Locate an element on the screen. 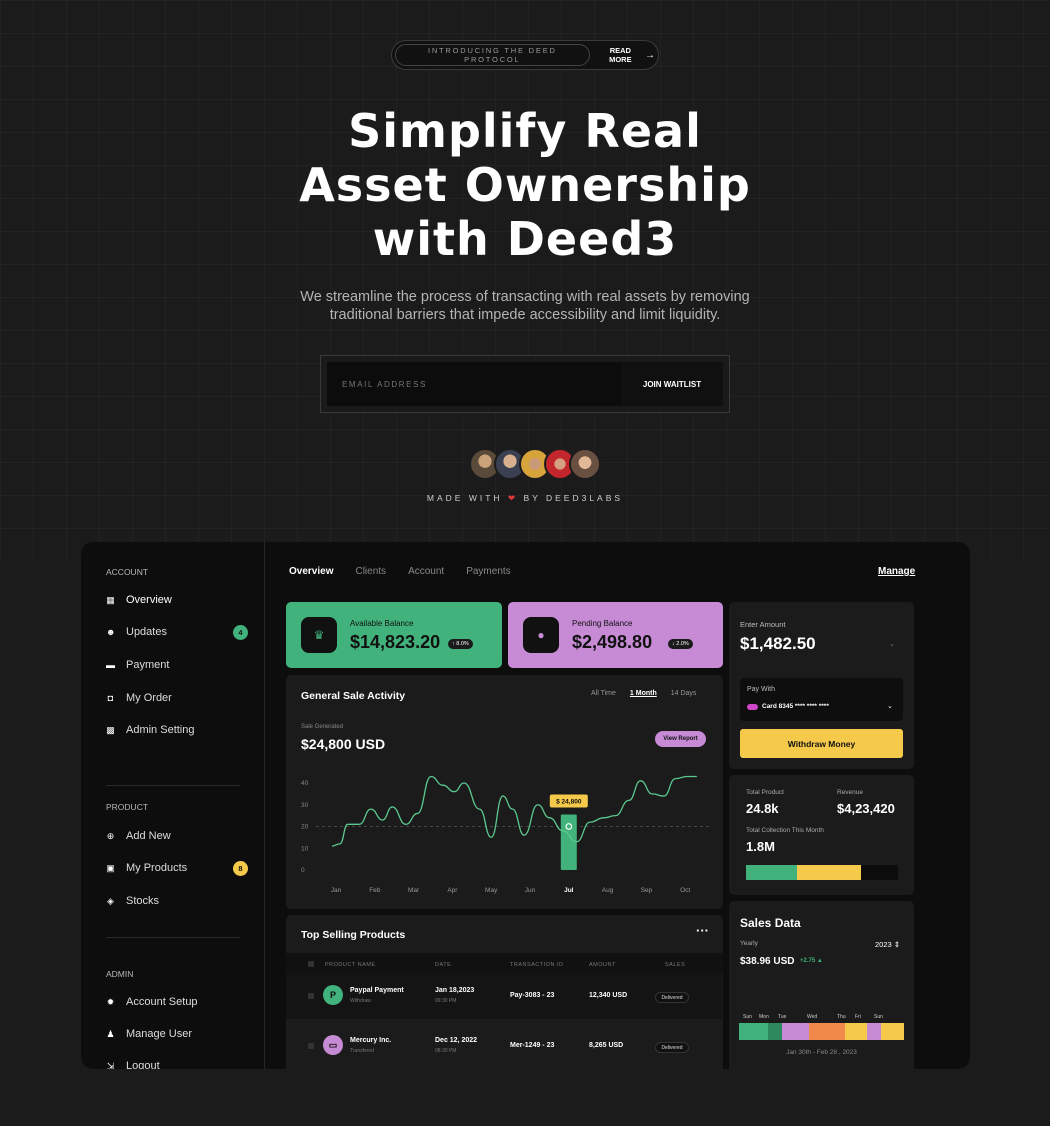  revenue-value: $4,23,420 is located at coordinates (866, 808).